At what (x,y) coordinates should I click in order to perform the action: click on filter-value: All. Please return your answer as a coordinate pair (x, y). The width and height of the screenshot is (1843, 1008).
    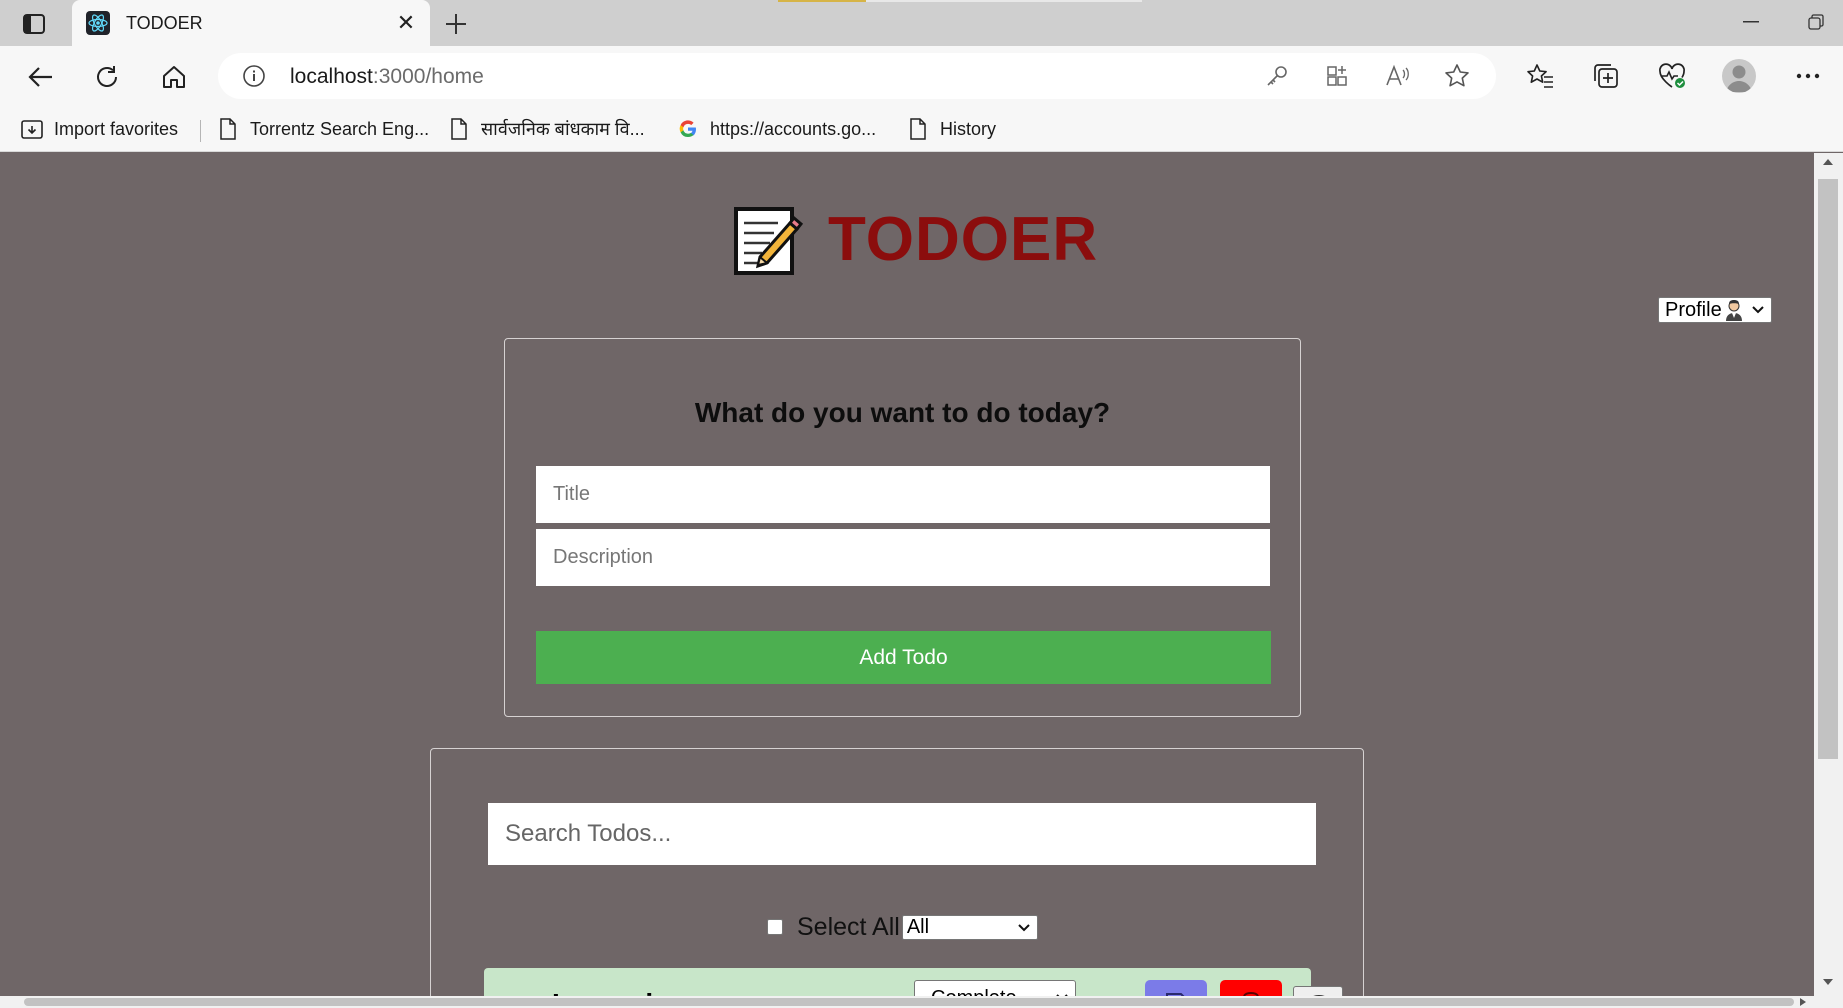
    Looking at the image, I should click on (918, 926).